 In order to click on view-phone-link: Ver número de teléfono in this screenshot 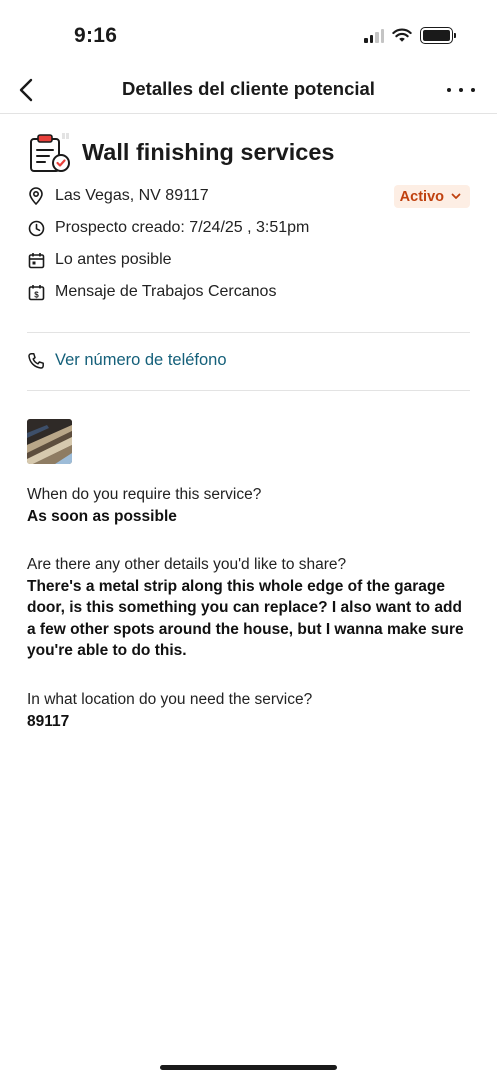, I will do `click(127, 360)`.